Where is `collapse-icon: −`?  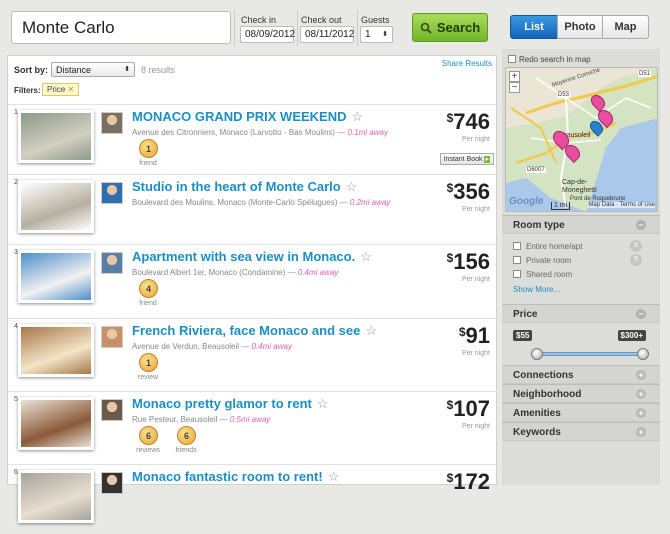 collapse-icon: − is located at coordinates (641, 314).